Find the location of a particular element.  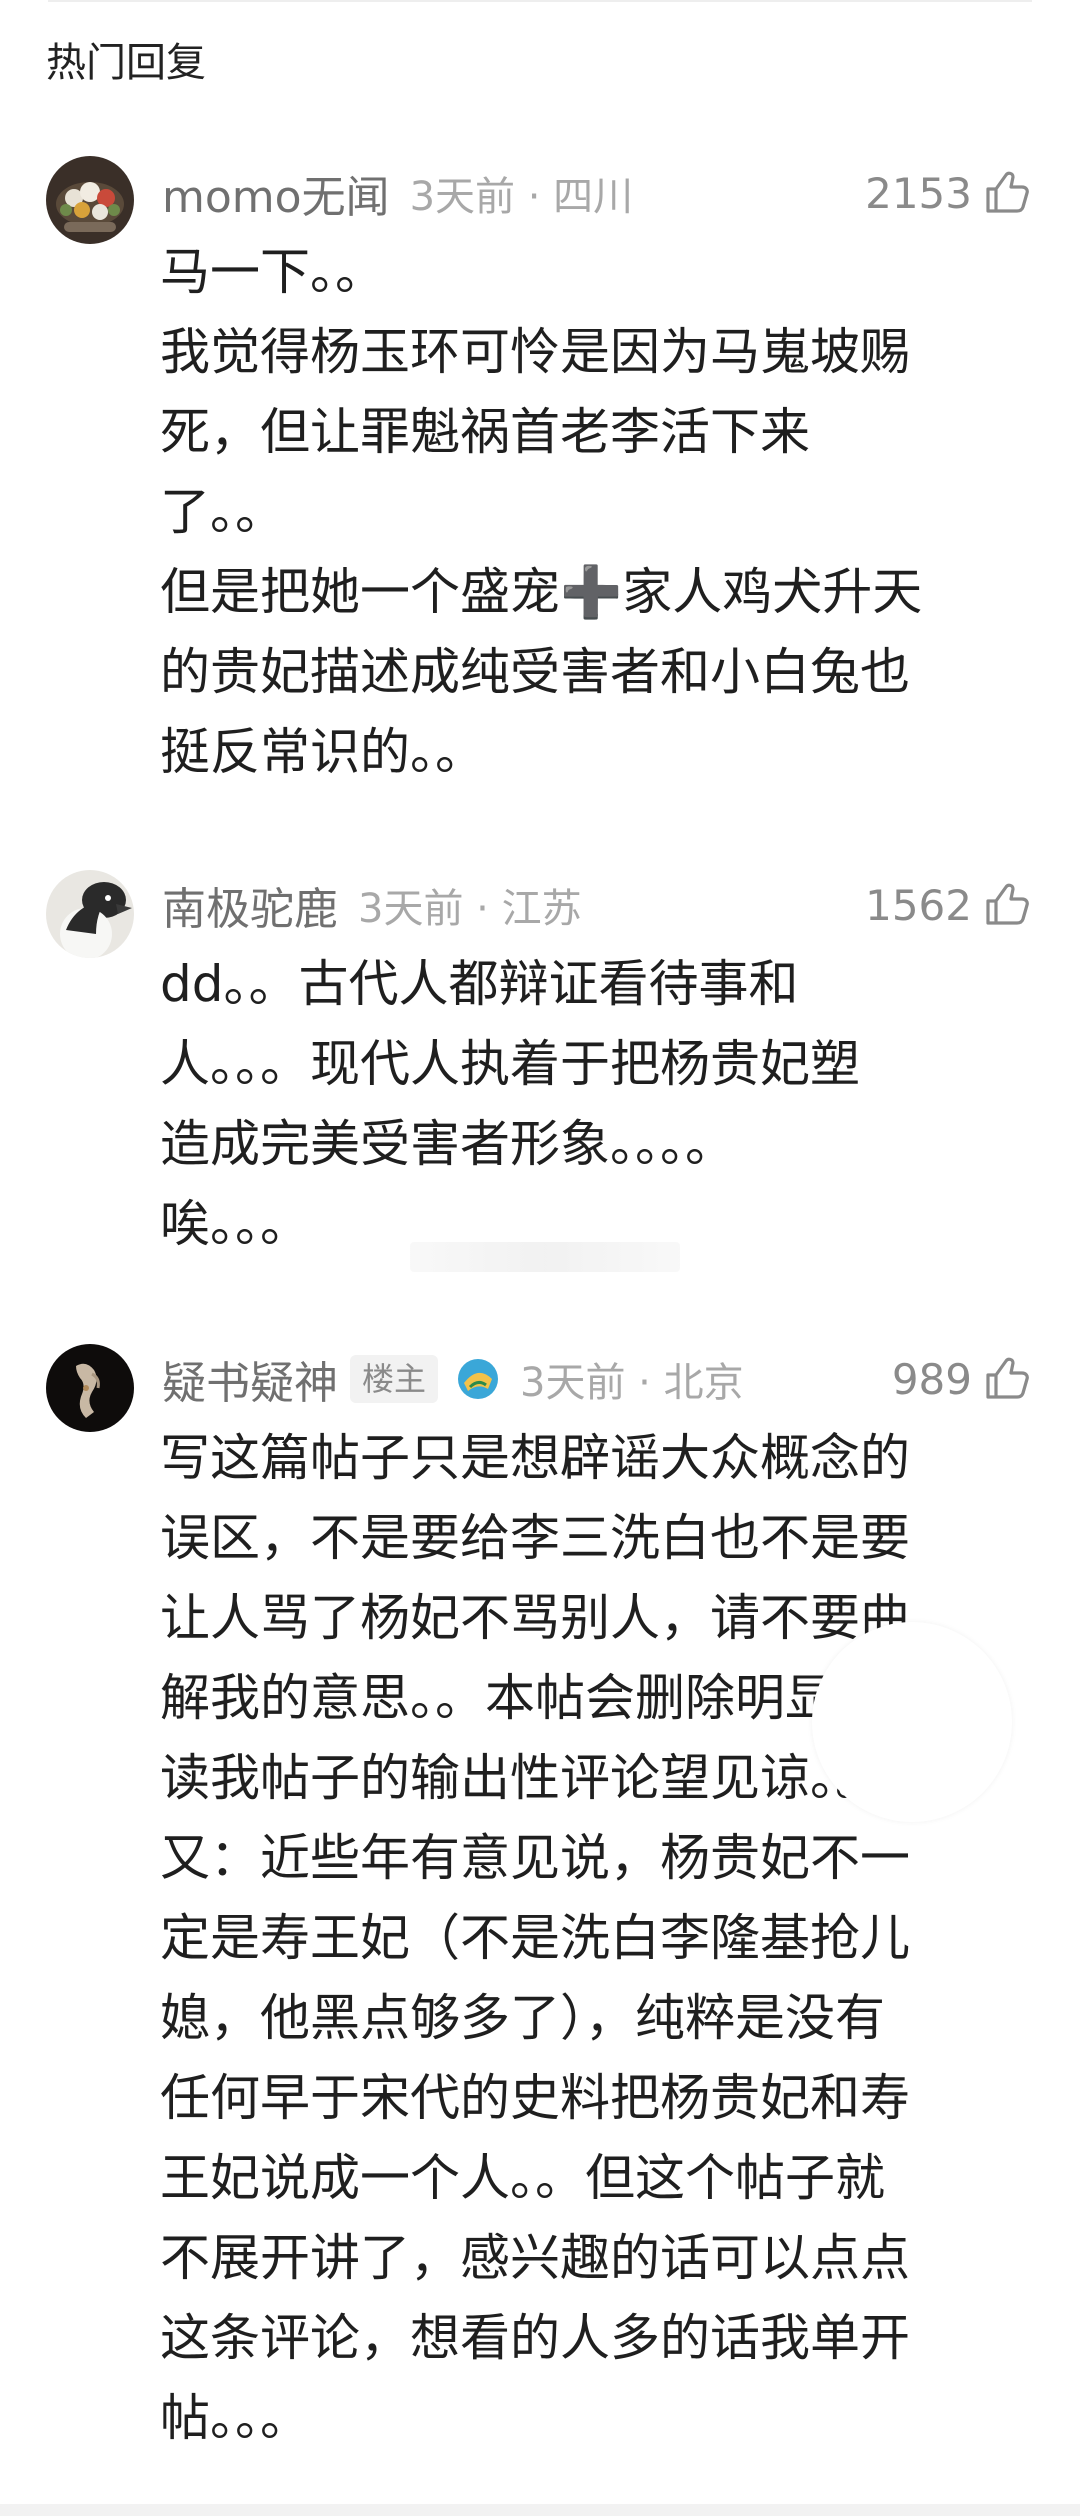

like-count: 2153 is located at coordinates (918, 193).